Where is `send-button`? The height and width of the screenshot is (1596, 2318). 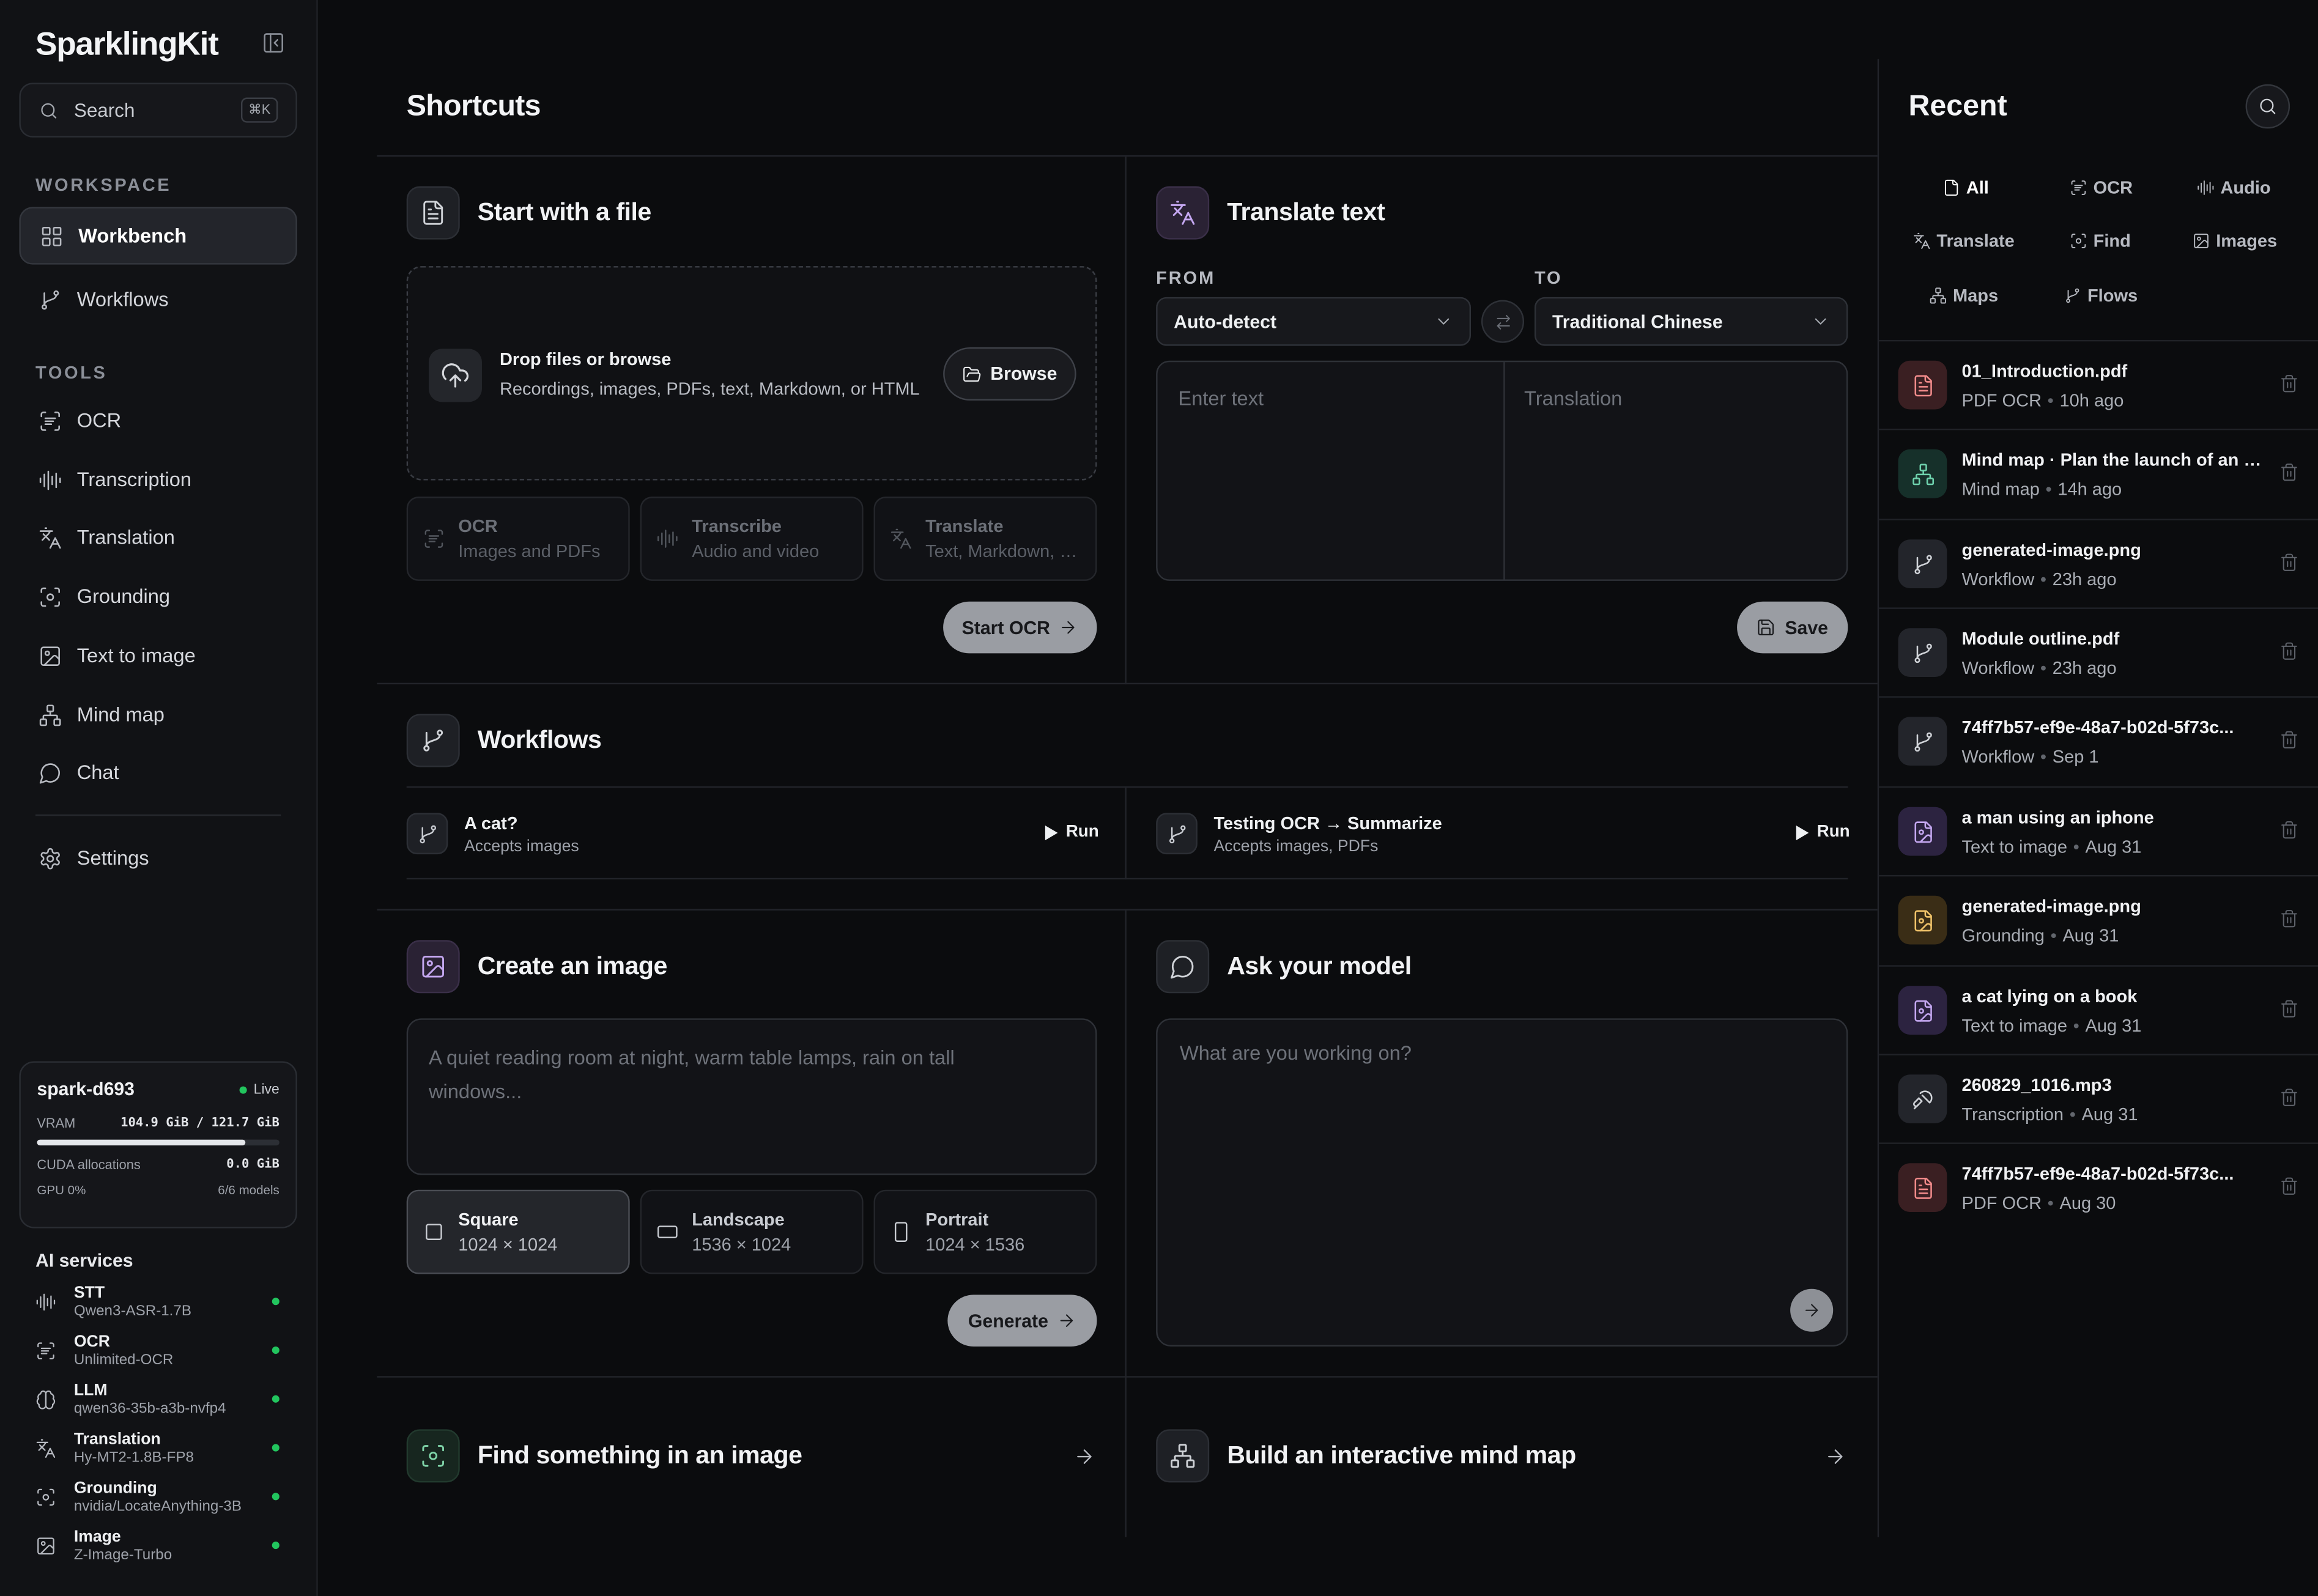
send-button is located at coordinates (1812, 1310).